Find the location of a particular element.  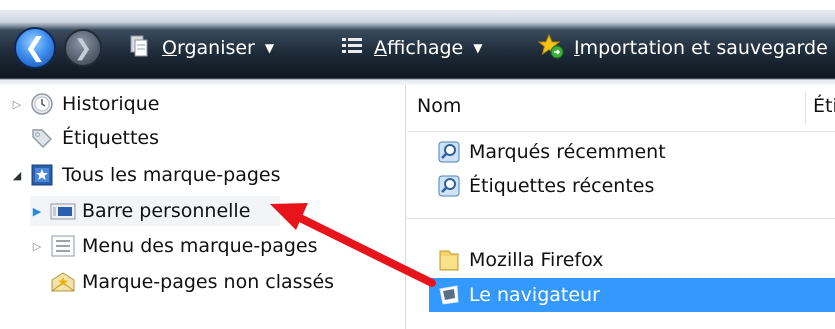

history-clock-icon is located at coordinates (42, 104).